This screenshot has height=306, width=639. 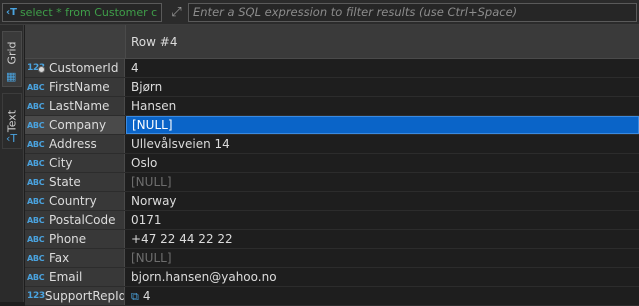 What do you see at coordinates (12, 138) in the screenshot?
I see `text-icon: ‹T` at bounding box center [12, 138].